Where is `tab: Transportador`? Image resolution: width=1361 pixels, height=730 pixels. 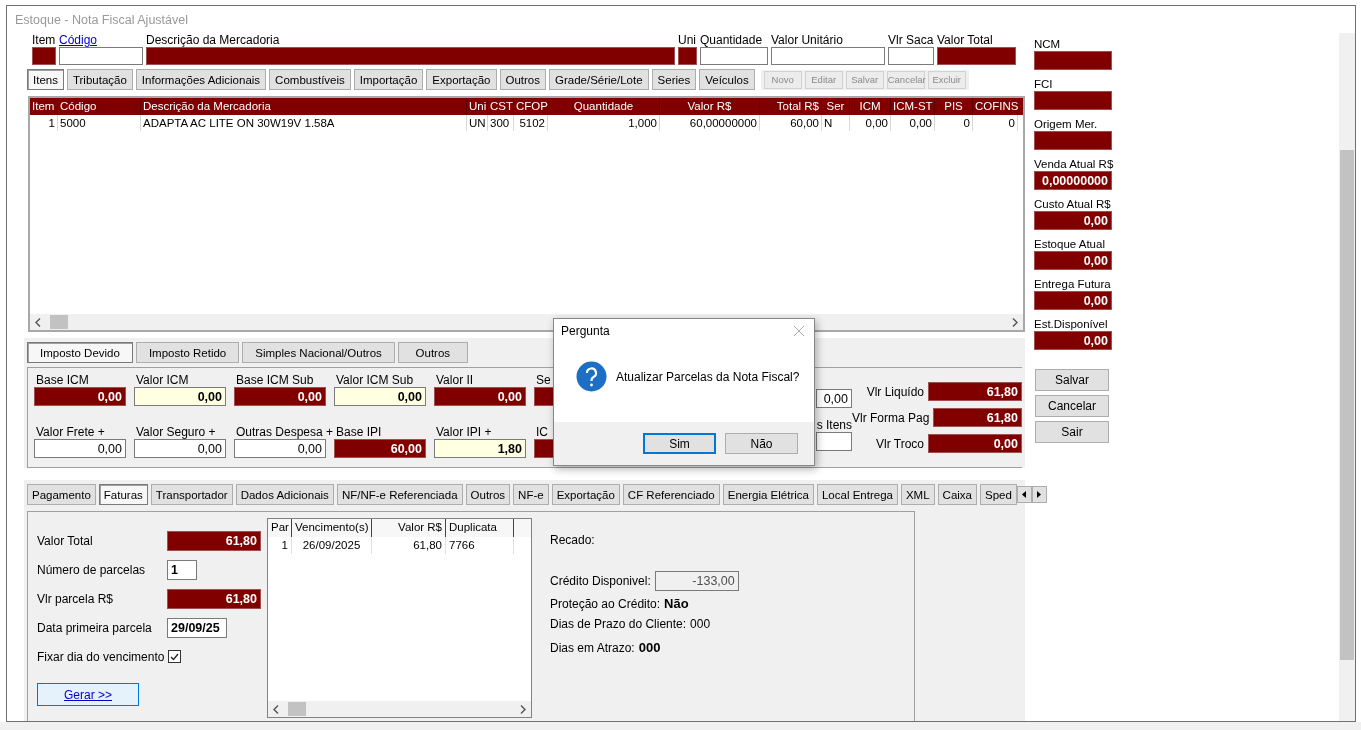 tab: Transportador is located at coordinates (191, 494).